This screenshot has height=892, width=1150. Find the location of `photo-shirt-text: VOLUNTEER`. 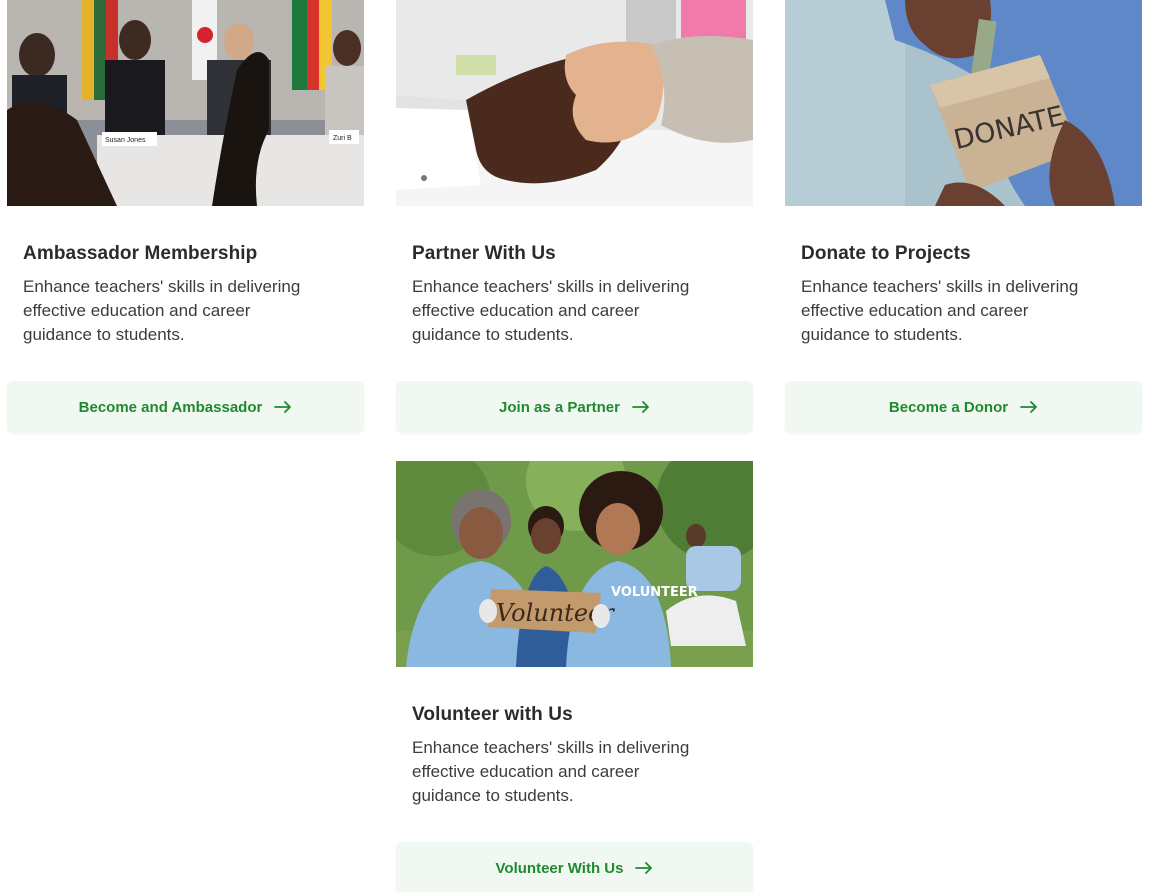

photo-shirt-text: VOLUNTEER is located at coordinates (654, 592).